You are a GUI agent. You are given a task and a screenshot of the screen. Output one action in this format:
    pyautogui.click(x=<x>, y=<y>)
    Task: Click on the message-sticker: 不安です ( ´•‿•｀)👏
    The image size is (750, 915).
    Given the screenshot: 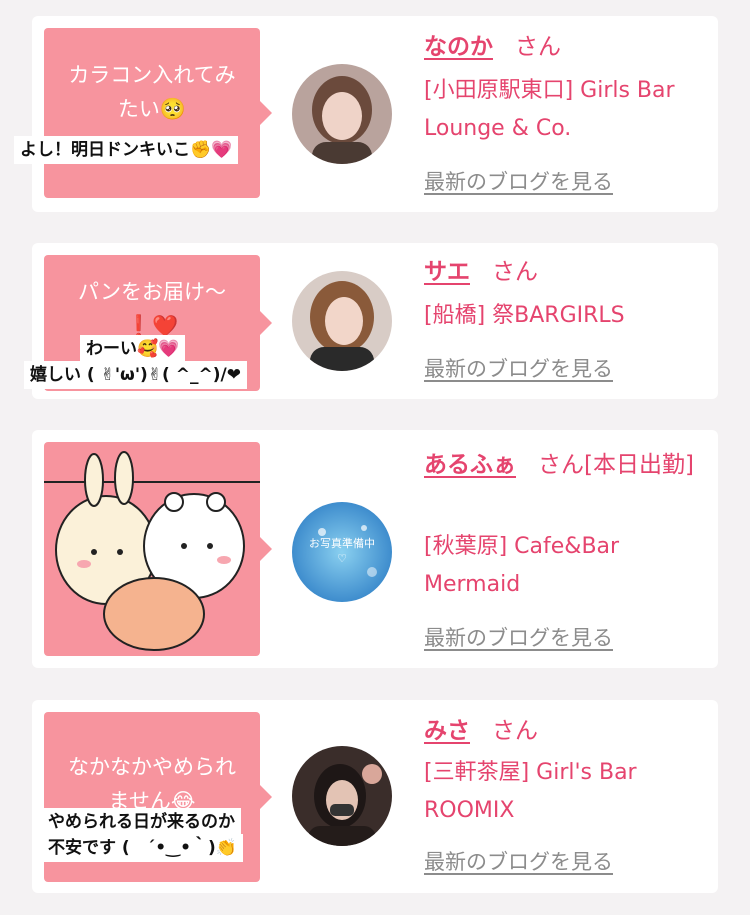 What is the action you would take?
    pyautogui.click(x=142, y=848)
    